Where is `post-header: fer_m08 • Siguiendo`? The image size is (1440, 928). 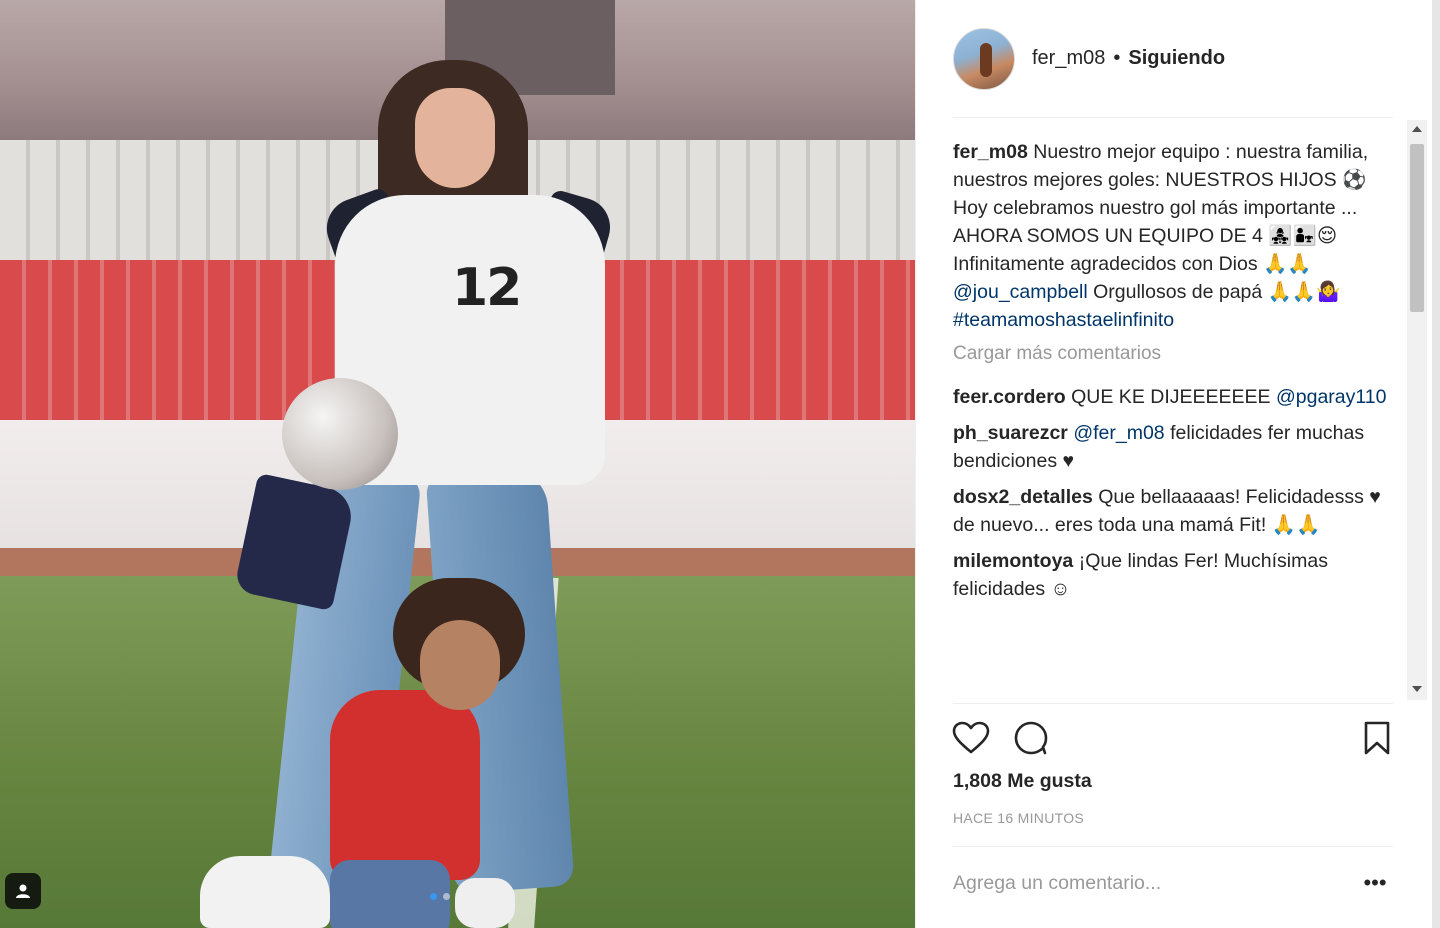
post-header: fer_m08 • Siguiendo is located at coordinates (1174, 58).